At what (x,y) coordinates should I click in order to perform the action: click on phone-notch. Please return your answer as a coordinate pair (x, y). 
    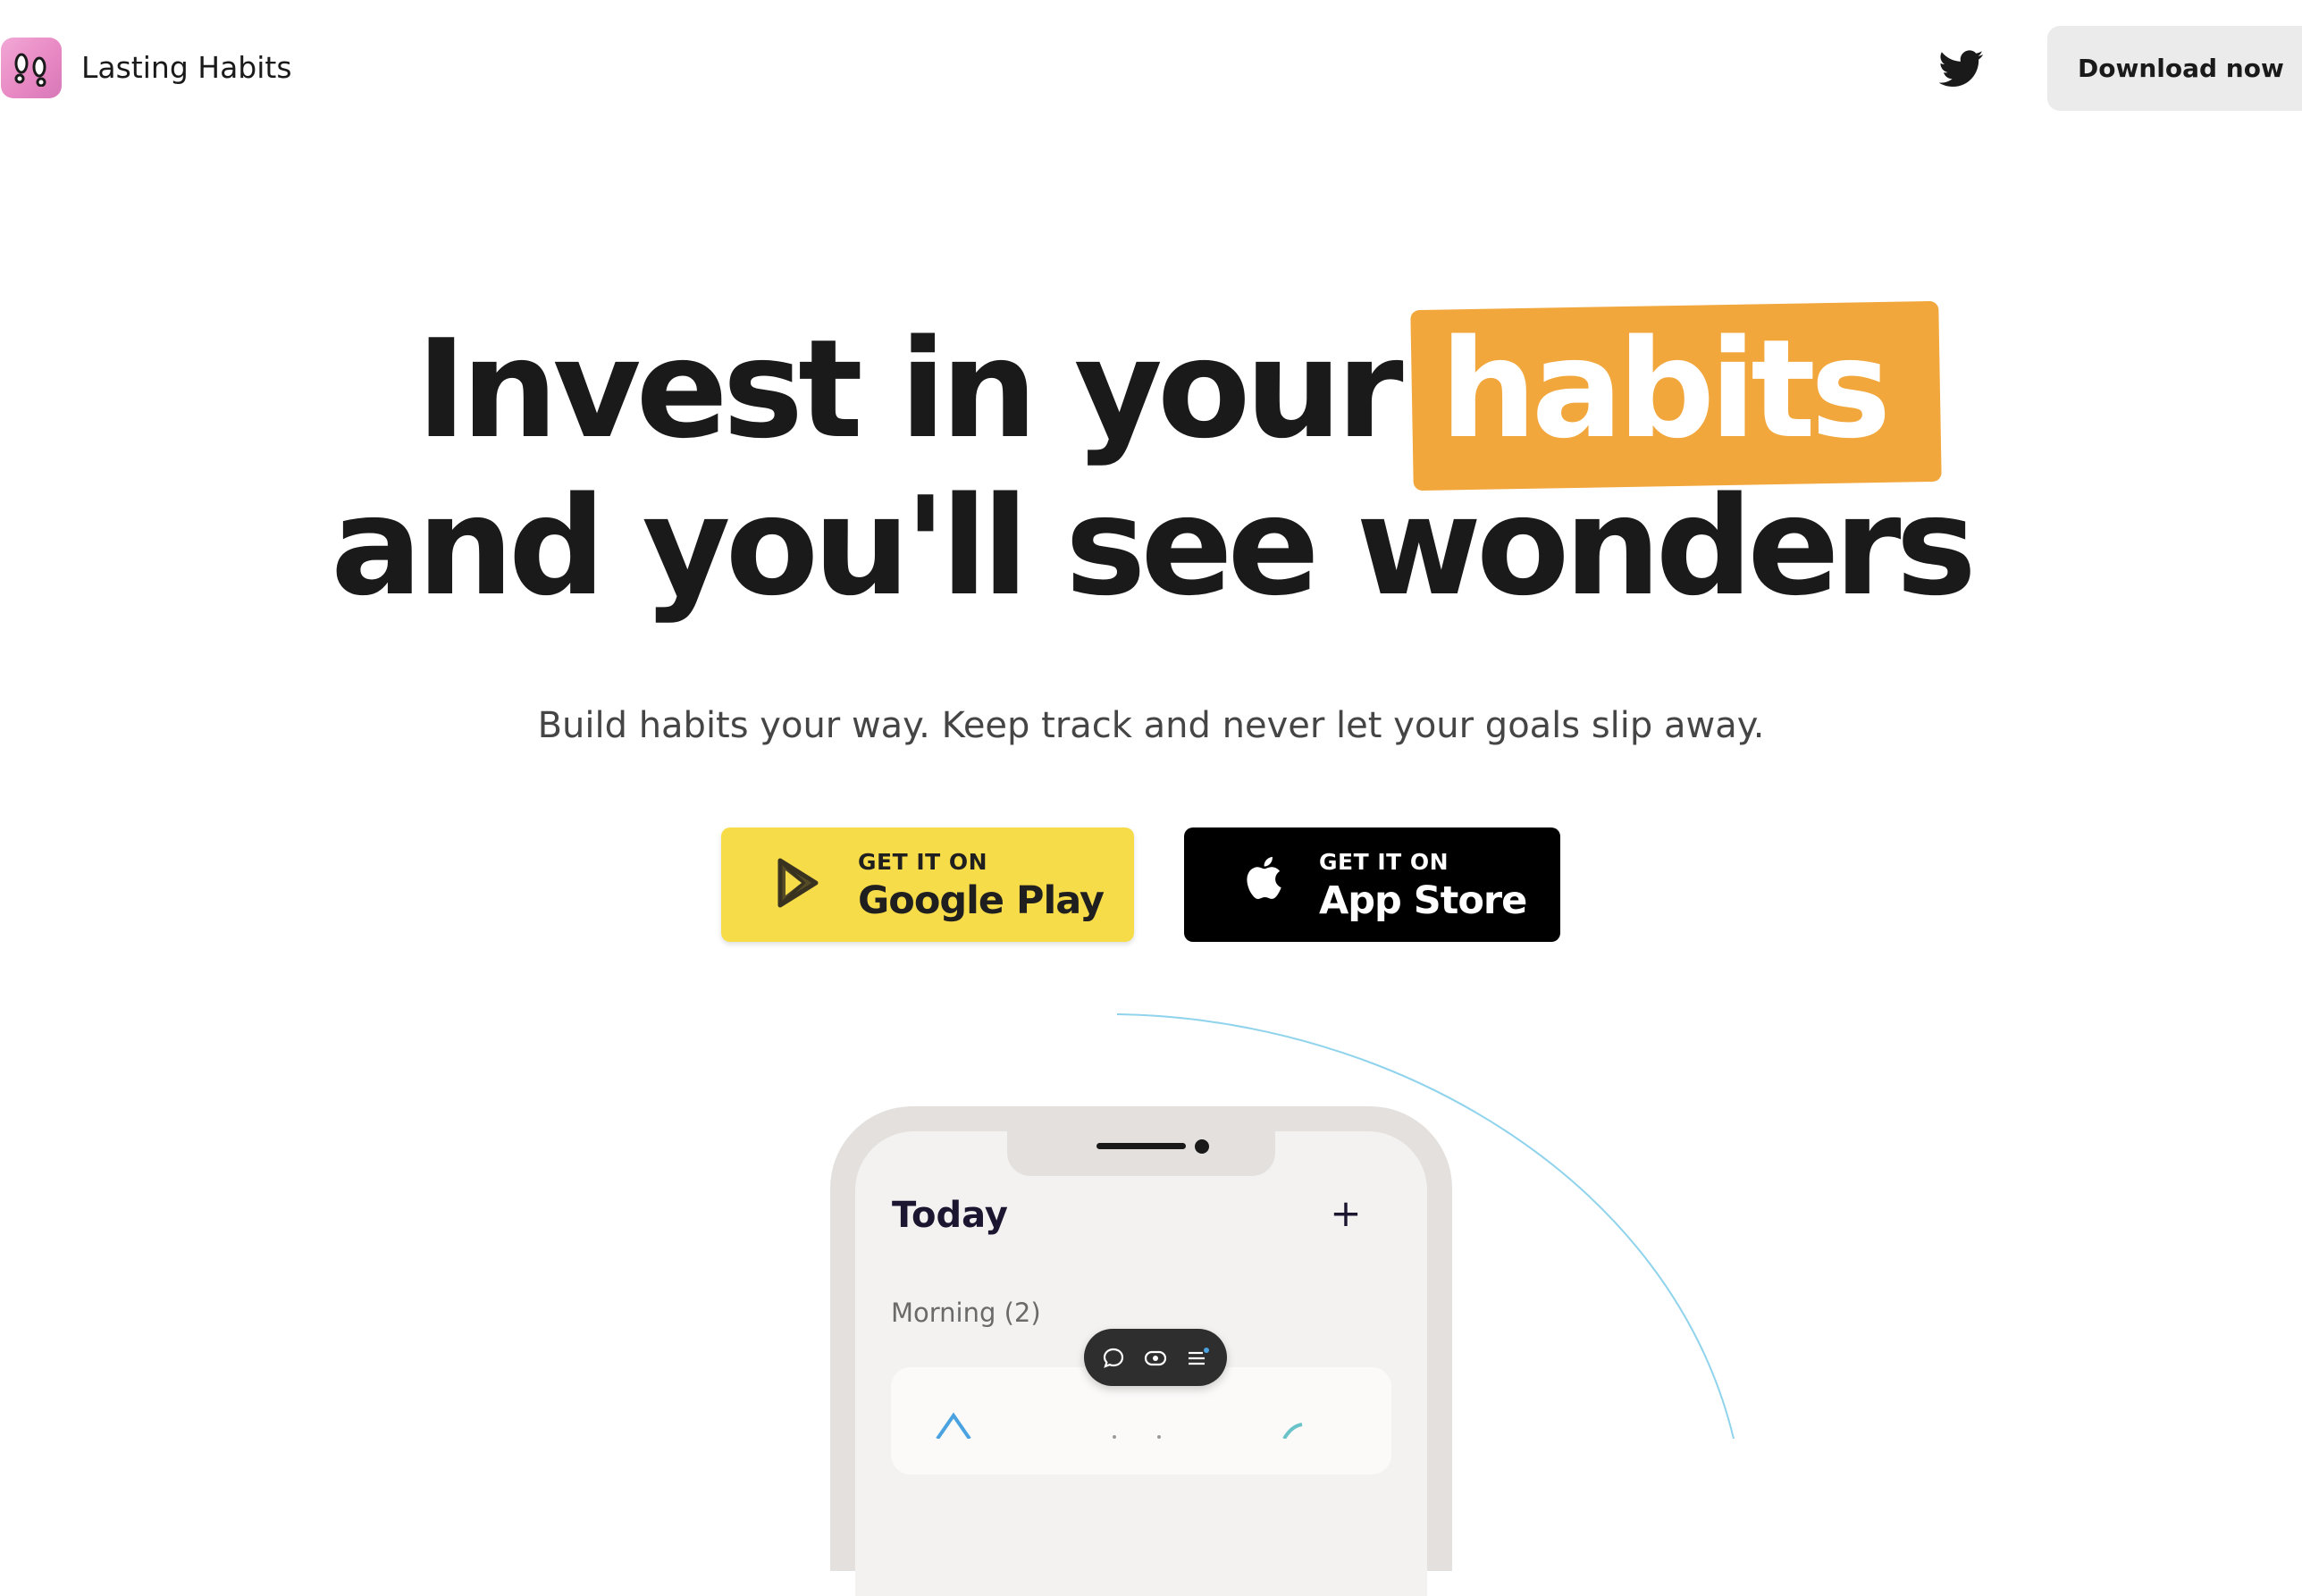
    Looking at the image, I should click on (1141, 1141).